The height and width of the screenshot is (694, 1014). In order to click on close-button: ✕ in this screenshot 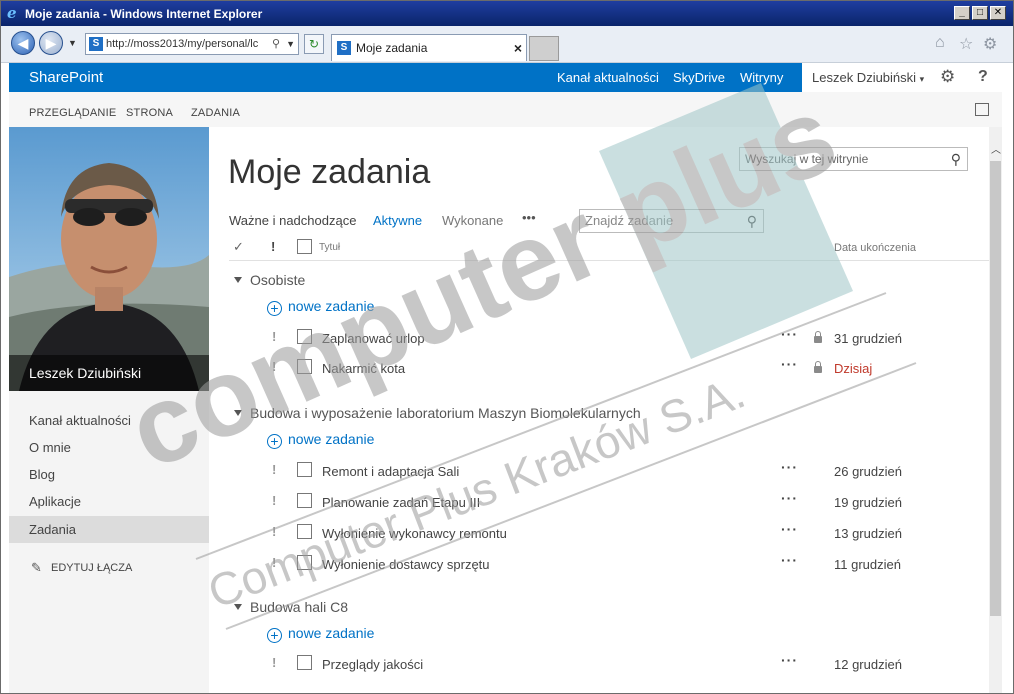, I will do `click(998, 13)`.